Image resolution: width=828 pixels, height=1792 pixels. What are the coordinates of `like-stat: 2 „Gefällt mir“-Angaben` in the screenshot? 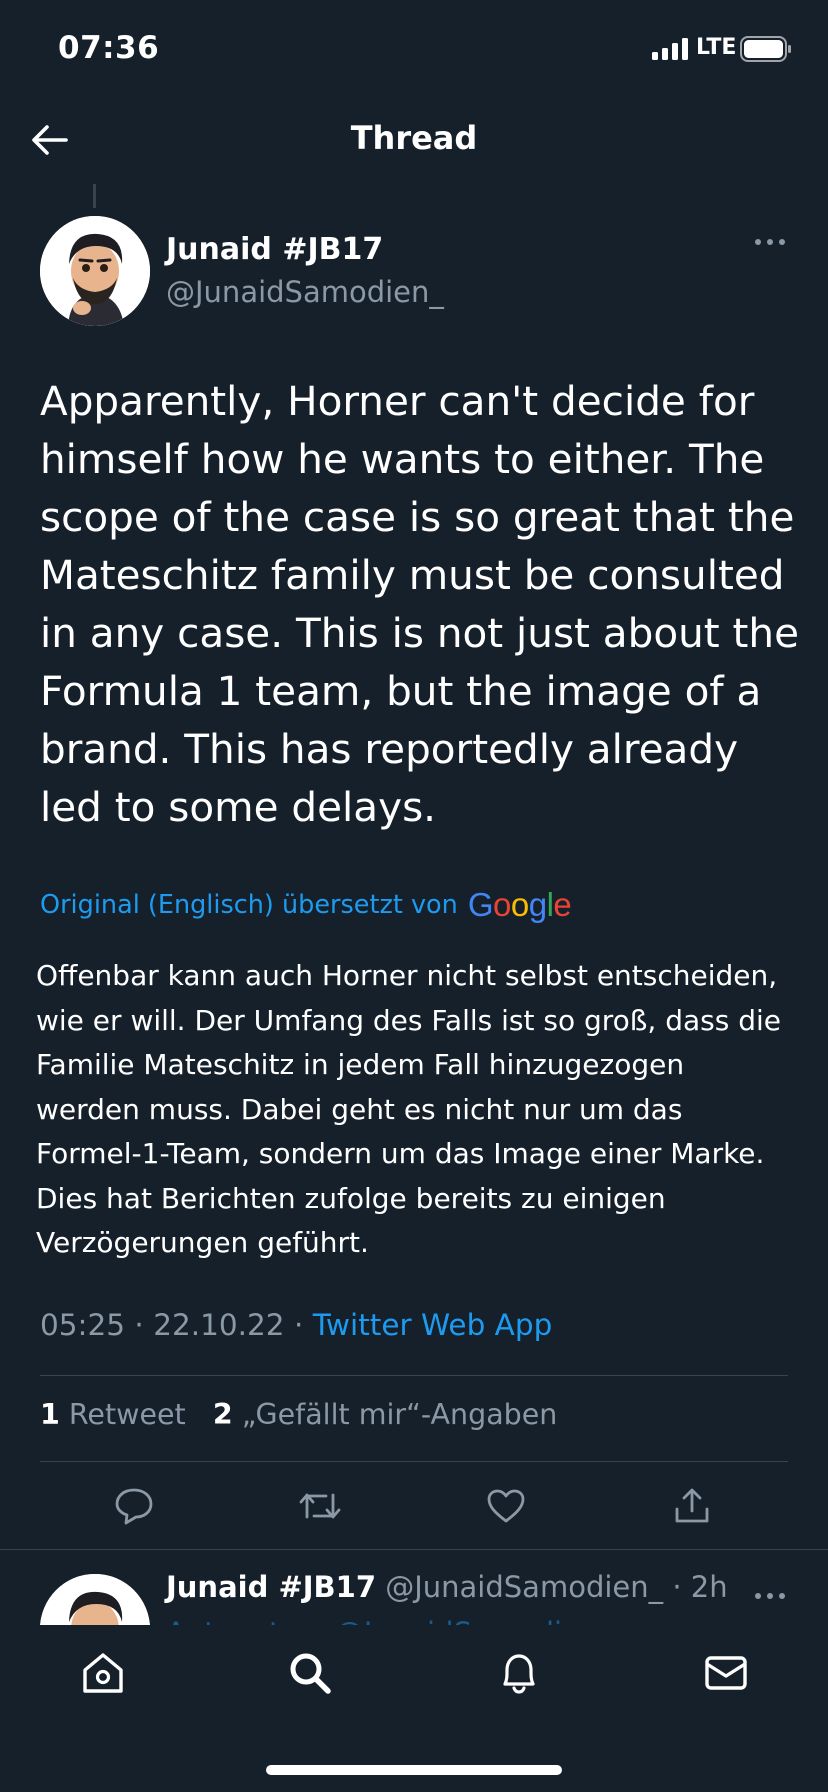 It's located at (385, 1414).